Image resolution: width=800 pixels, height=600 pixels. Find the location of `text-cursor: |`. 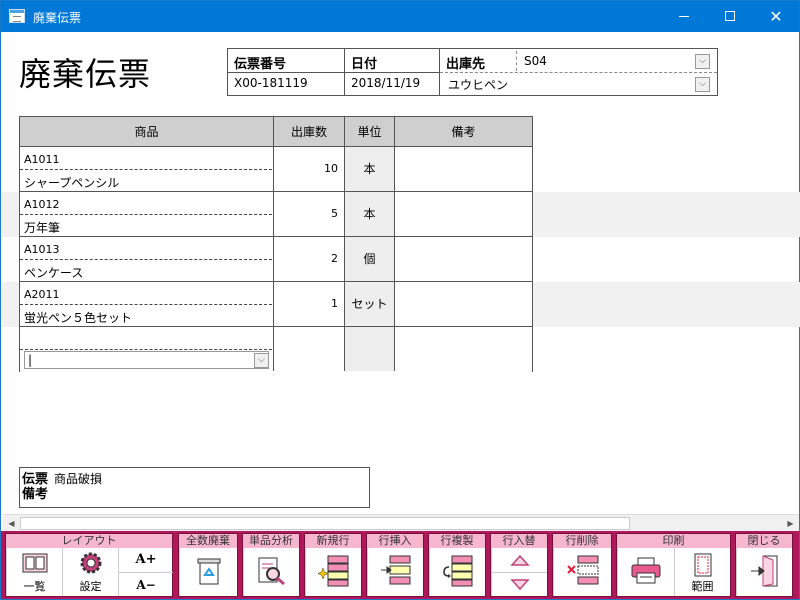

text-cursor: | is located at coordinates (30, 360).